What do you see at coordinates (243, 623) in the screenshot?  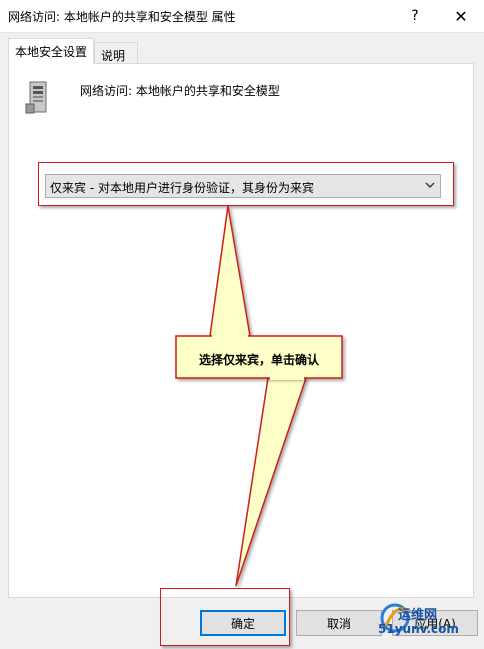 I see `ok-button: 确定` at bounding box center [243, 623].